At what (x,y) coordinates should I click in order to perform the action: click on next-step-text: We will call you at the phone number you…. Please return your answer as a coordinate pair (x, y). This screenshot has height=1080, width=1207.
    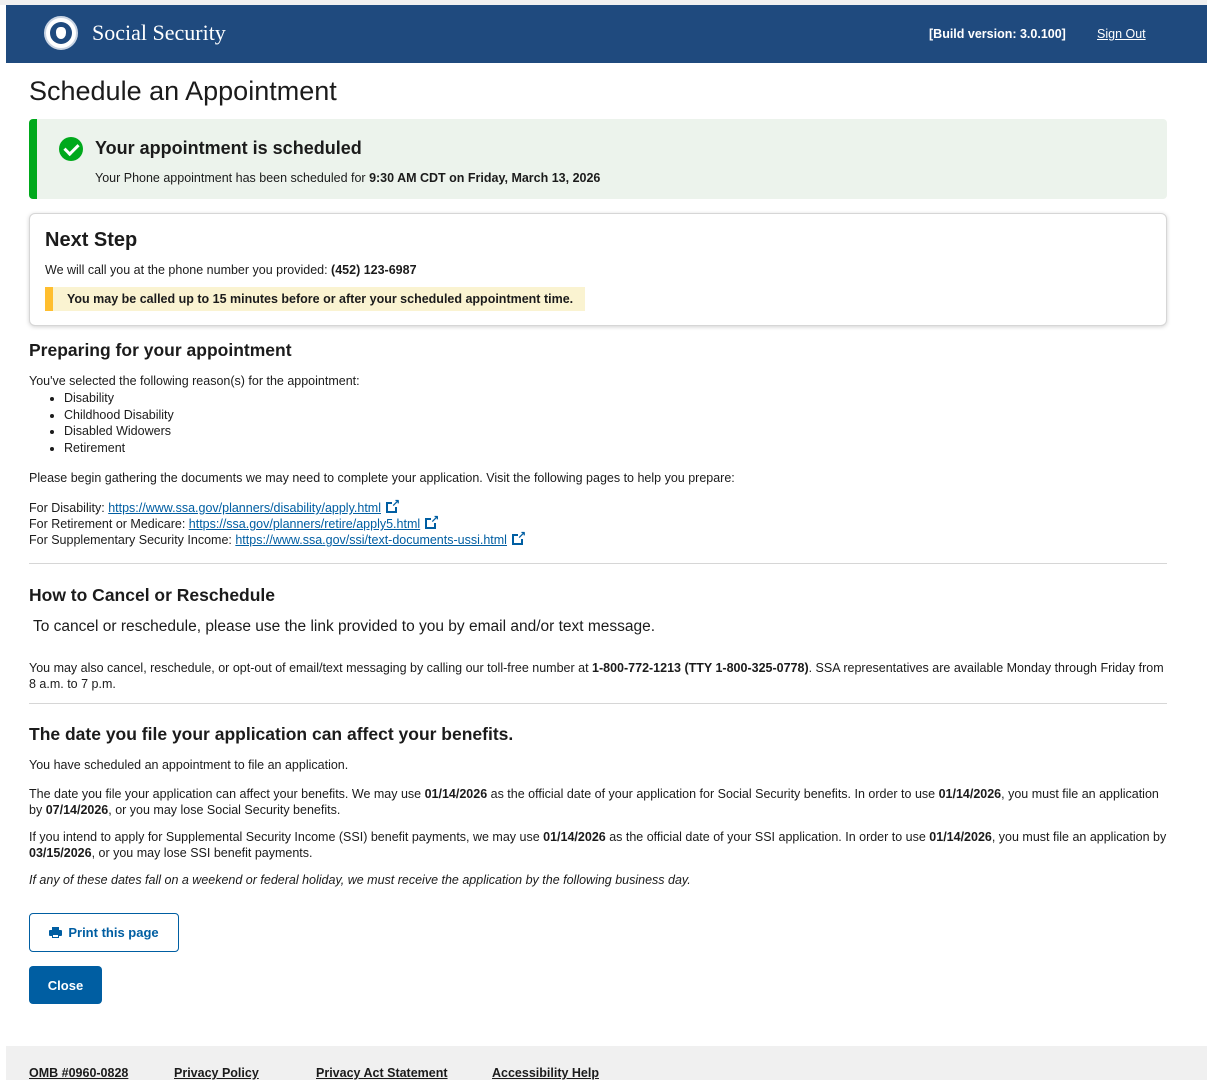
    Looking at the image, I should click on (231, 270).